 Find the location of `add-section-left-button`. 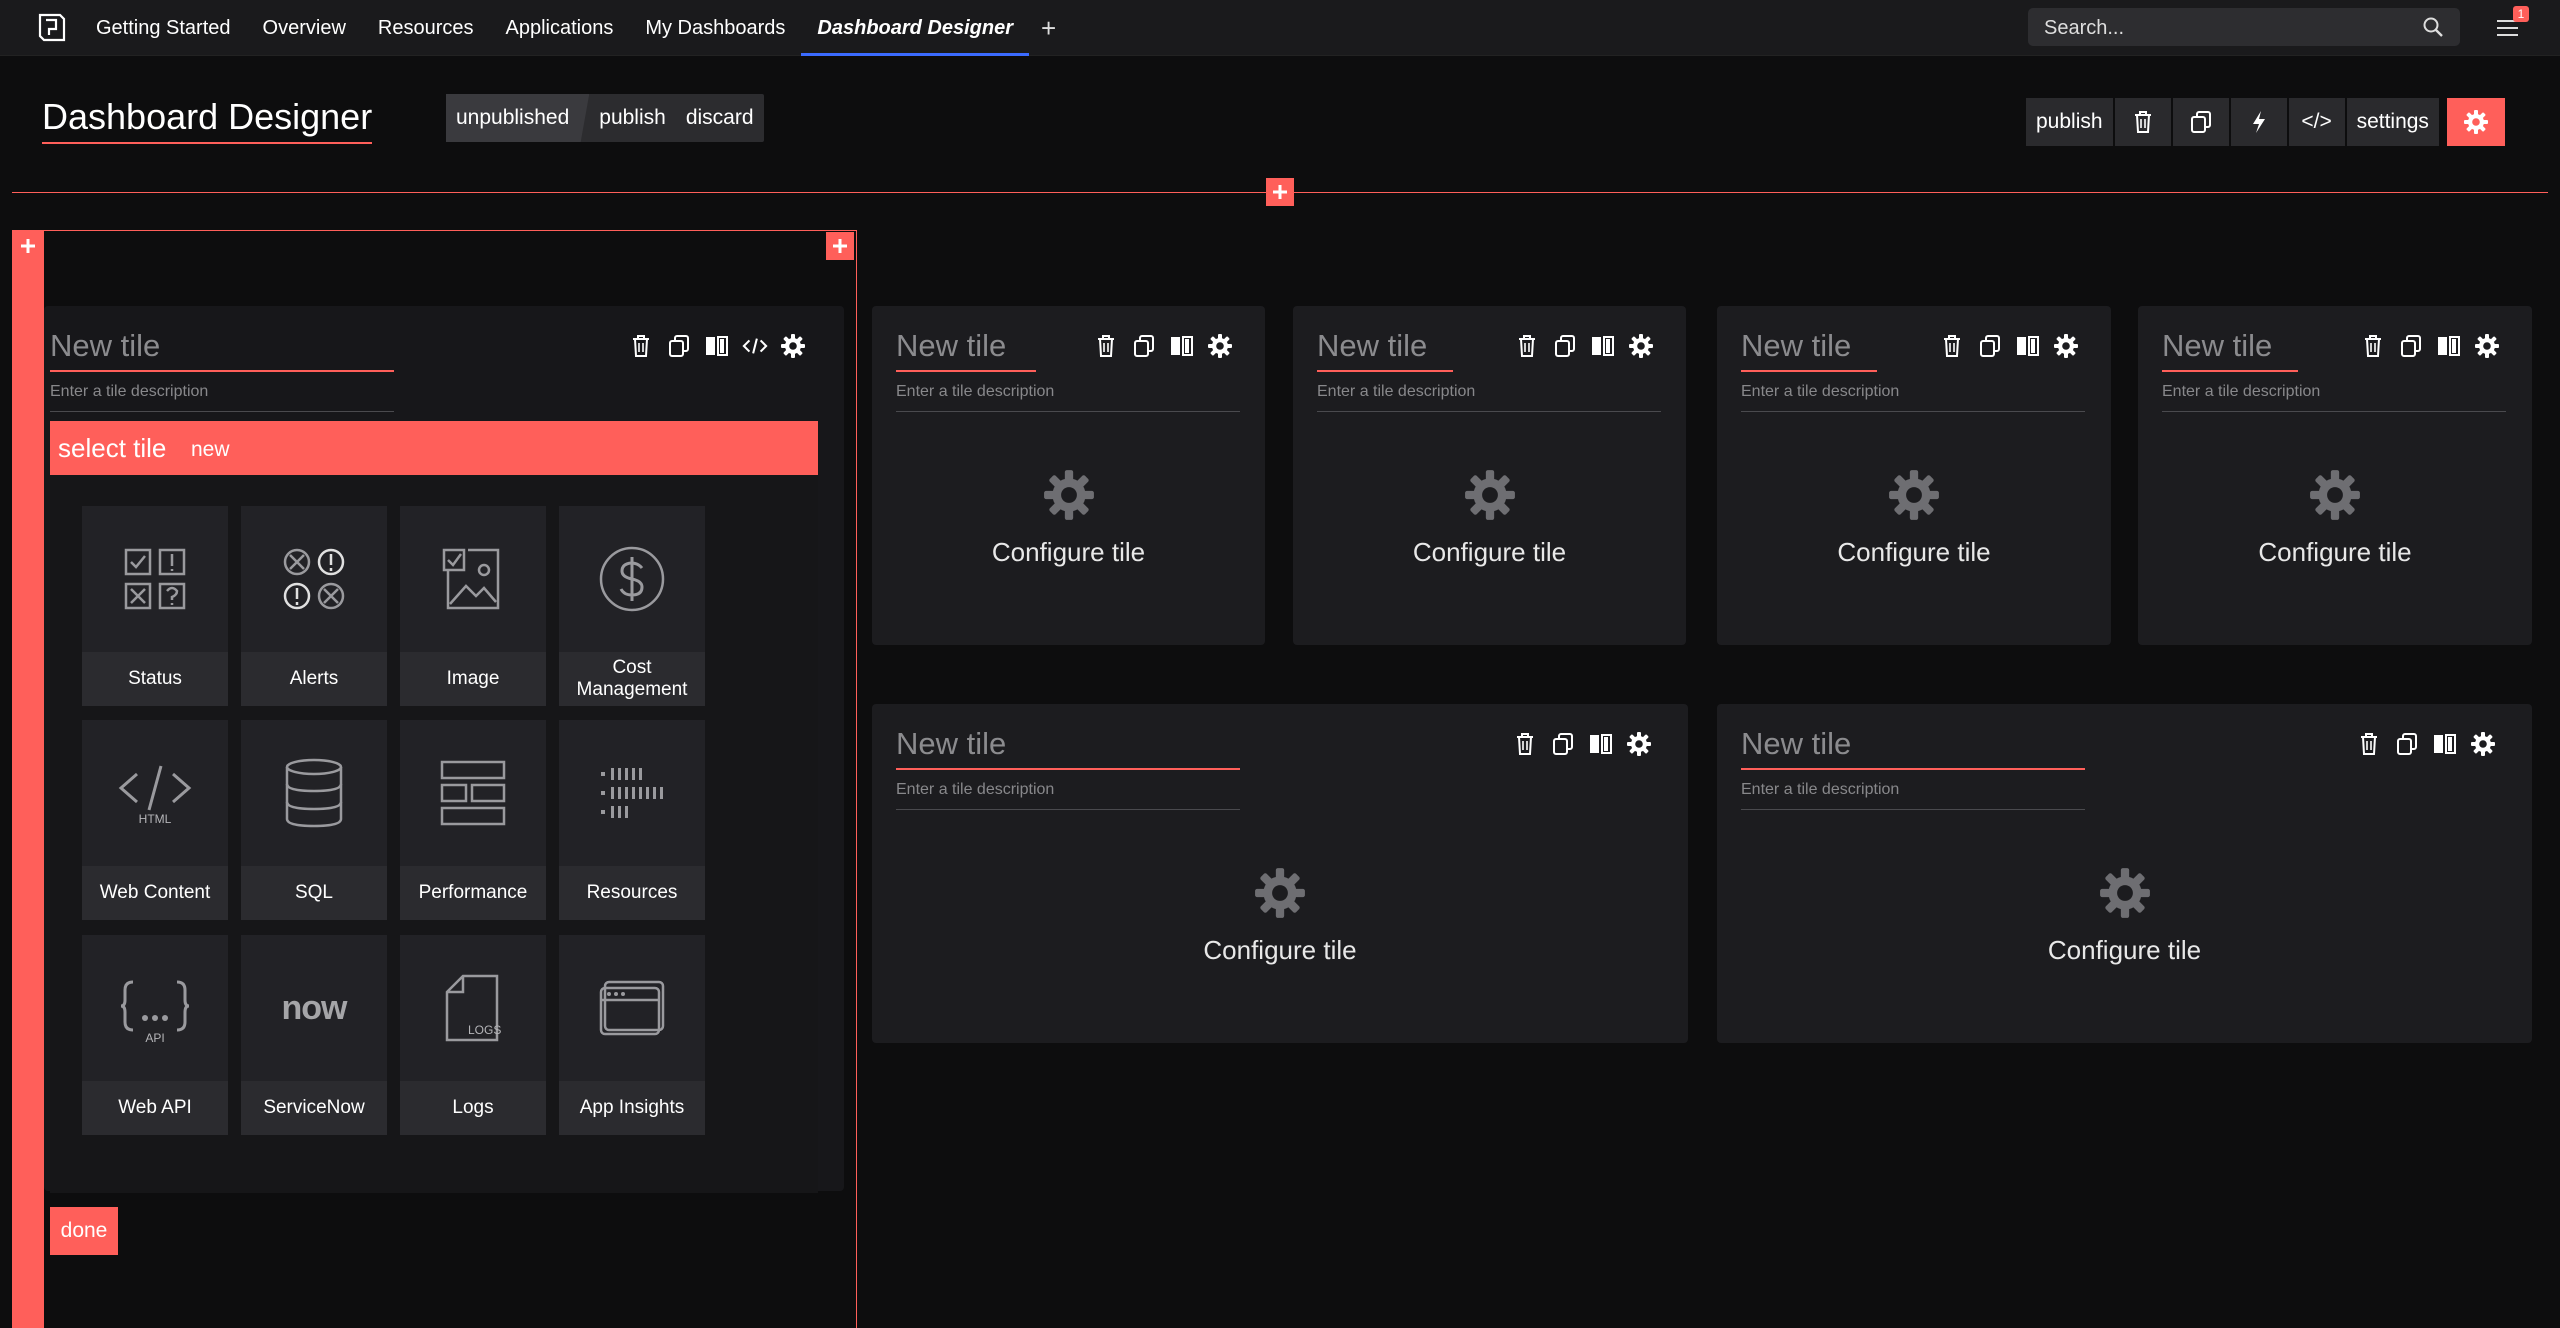

add-section-left-button is located at coordinates (28, 246).